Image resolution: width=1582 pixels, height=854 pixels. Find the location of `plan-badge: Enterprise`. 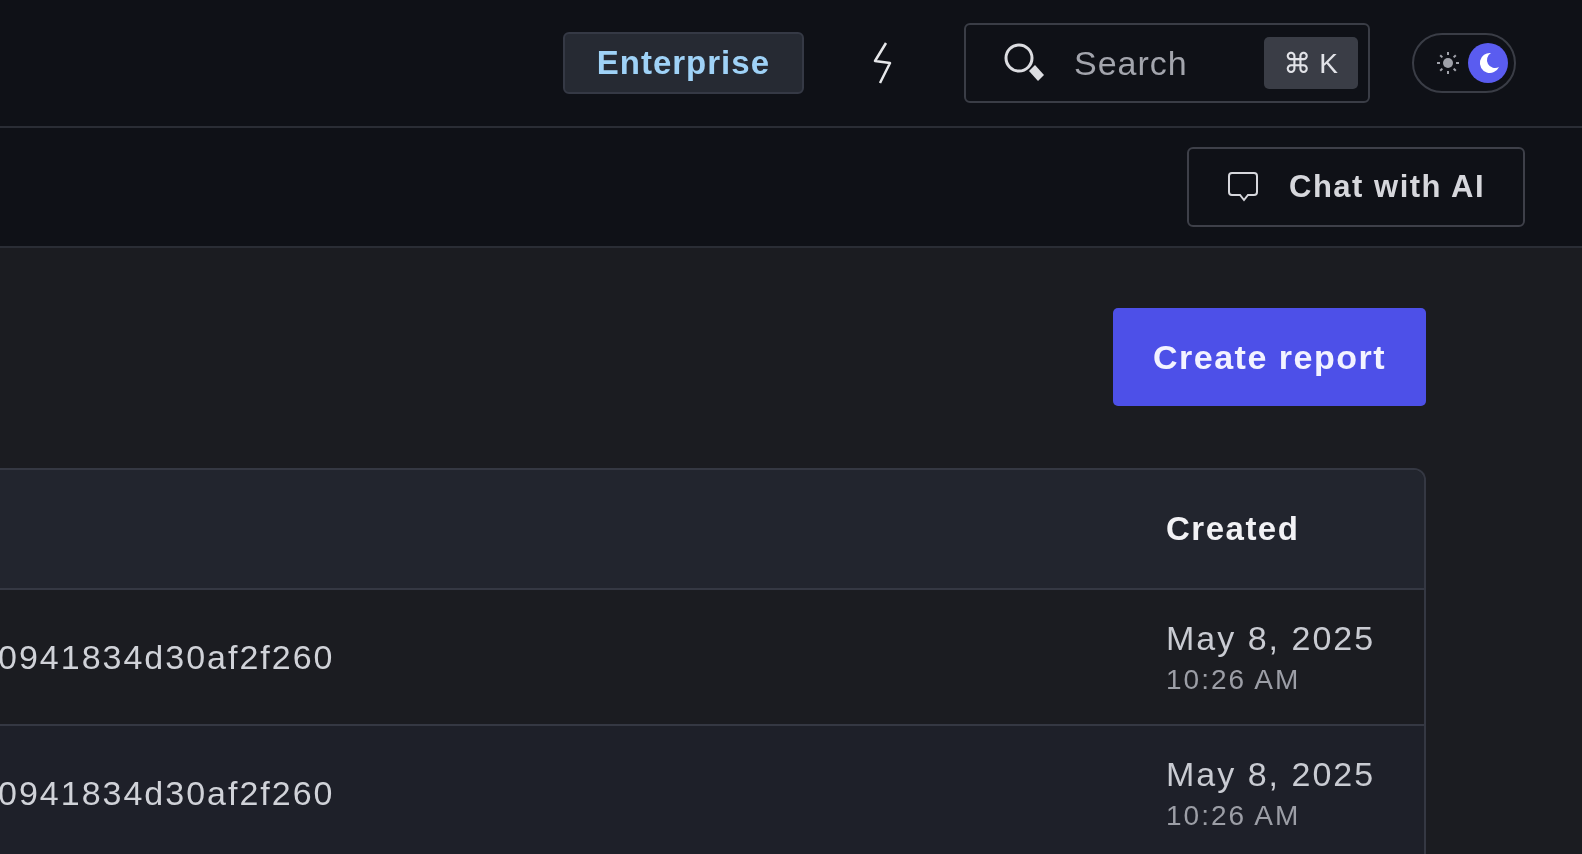

plan-badge: Enterprise is located at coordinates (683, 63).